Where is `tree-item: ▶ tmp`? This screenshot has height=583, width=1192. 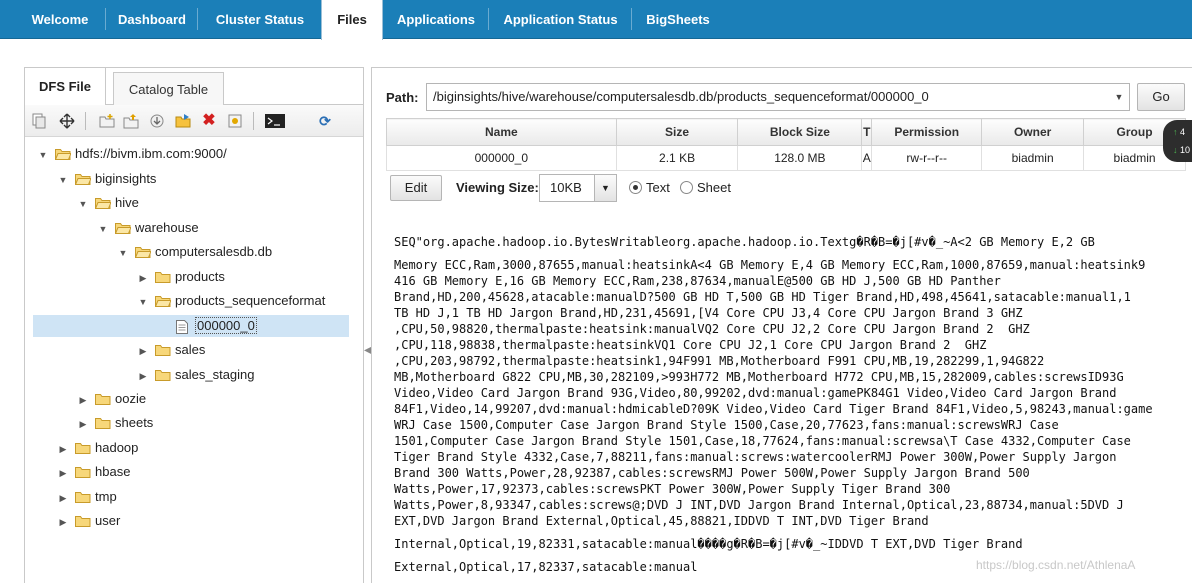 tree-item: ▶ tmp is located at coordinates (87, 497).